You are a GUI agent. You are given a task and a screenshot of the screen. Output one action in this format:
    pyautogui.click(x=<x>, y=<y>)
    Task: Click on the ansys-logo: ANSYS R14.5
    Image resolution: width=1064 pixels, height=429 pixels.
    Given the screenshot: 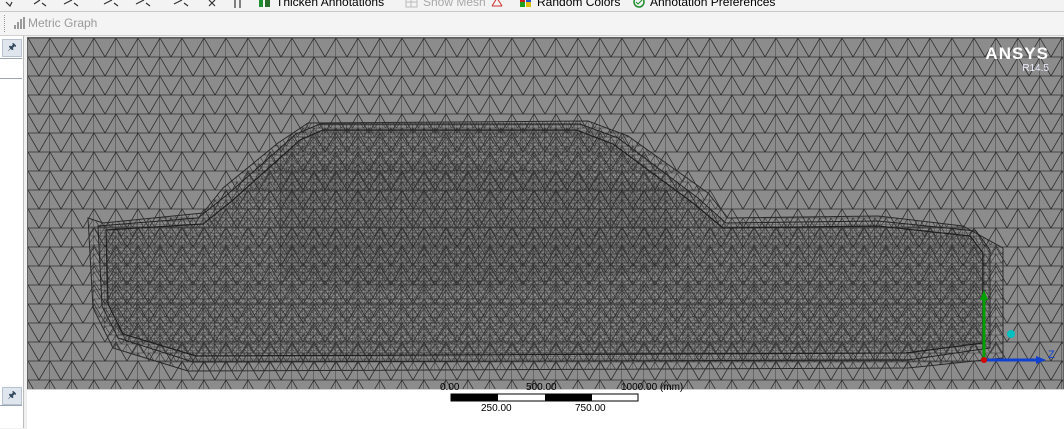 What is the action you would take?
    pyautogui.click(x=1017, y=59)
    